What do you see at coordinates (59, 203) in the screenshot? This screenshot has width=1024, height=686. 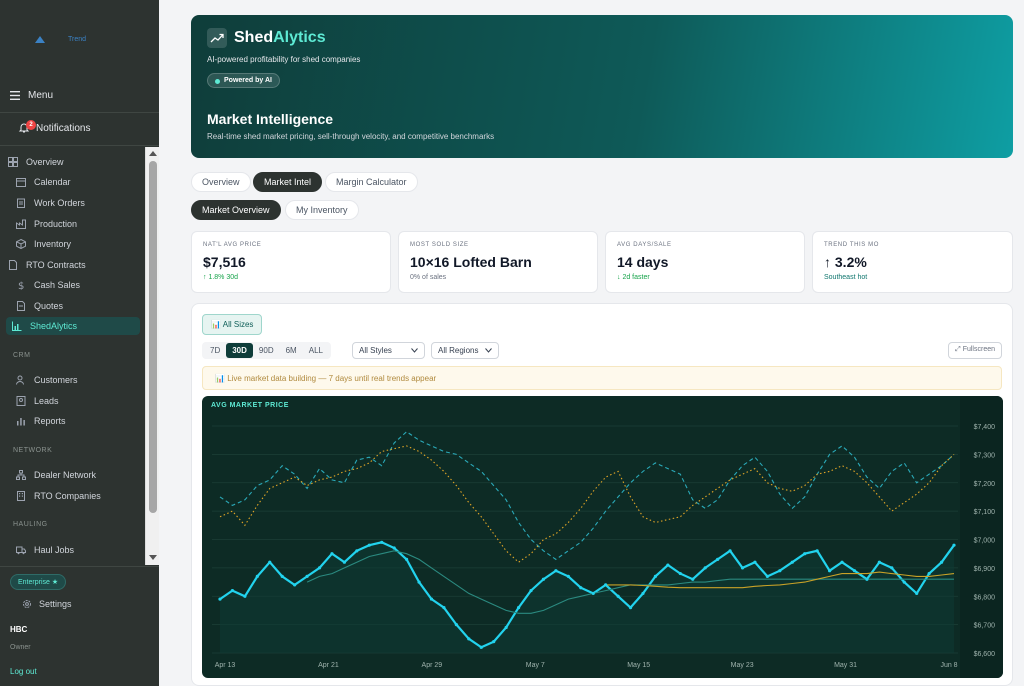 I see `sidebar-item-label: Work Orders` at bounding box center [59, 203].